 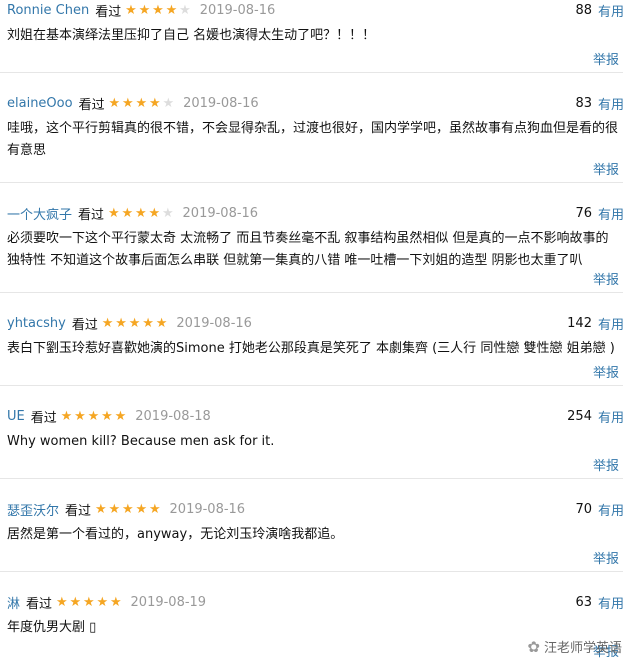 What do you see at coordinates (315, 416) in the screenshot?
I see `comment-header: UE 看过 ★ ★ ★ ★ ★ 2019-08-18 254 有用` at bounding box center [315, 416].